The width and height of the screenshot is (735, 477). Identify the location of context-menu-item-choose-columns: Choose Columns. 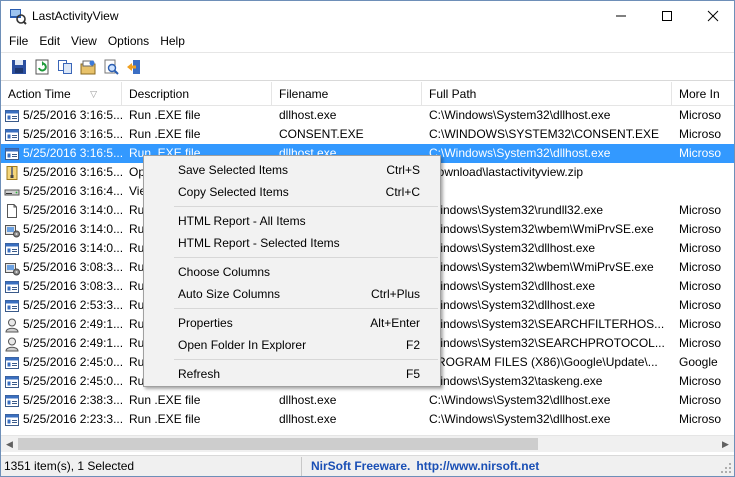
(292, 272).